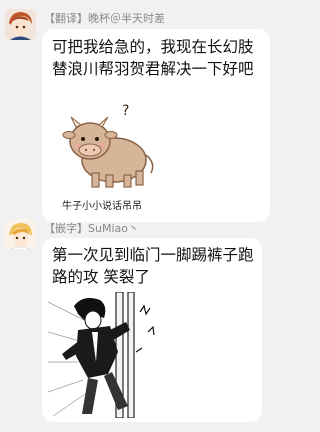 Image resolution: width=320 pixels, height=432 pixels. What do you see at coordinates (101, 277) in the screenshot?
I see `message-line-2: 路的攻 笑裂了` at bounding box center [101, 277].